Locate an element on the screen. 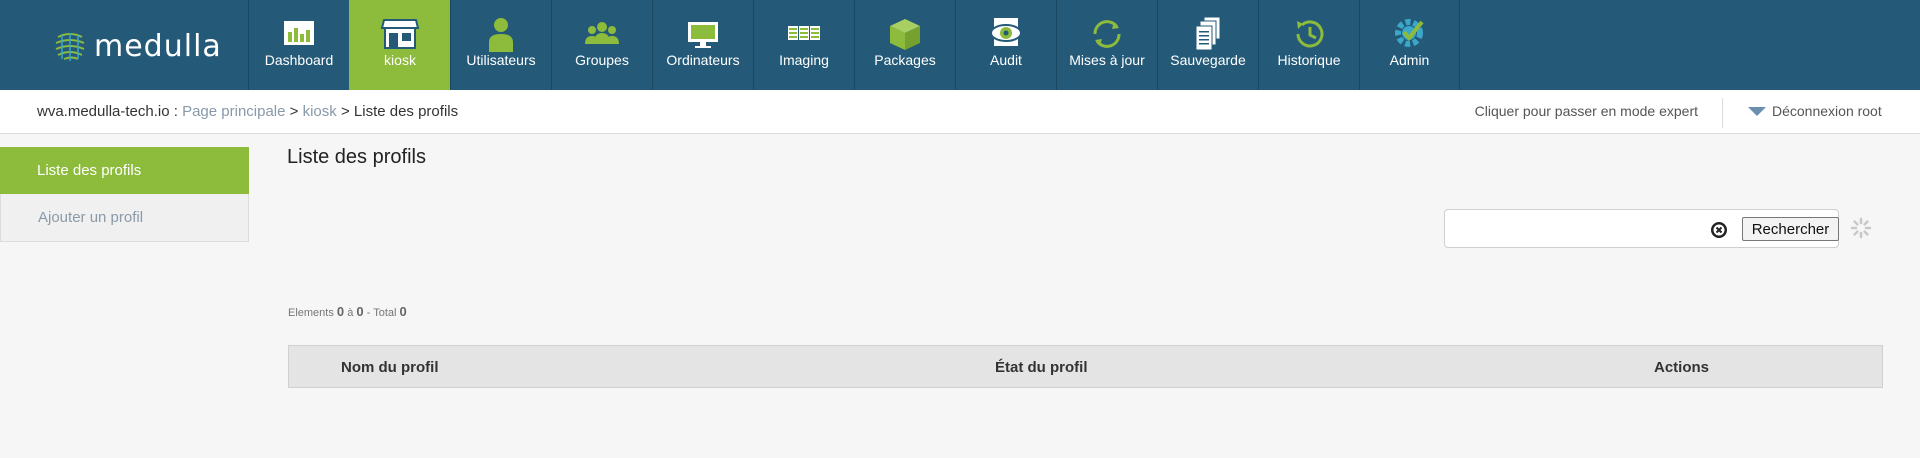 This screenshot has height=458, width=1920. store-icon is located at coordinates (400, 34).